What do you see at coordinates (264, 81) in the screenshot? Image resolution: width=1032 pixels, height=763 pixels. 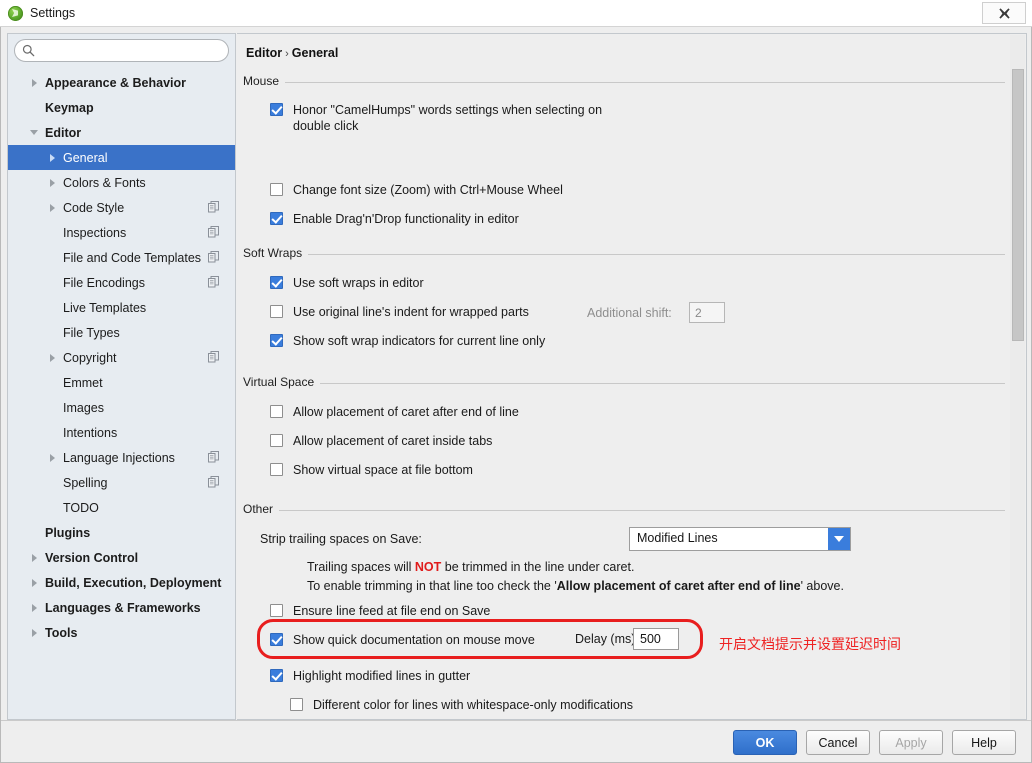 I see `group-title-mouse: Mouse` at bounding box center [264, 81].